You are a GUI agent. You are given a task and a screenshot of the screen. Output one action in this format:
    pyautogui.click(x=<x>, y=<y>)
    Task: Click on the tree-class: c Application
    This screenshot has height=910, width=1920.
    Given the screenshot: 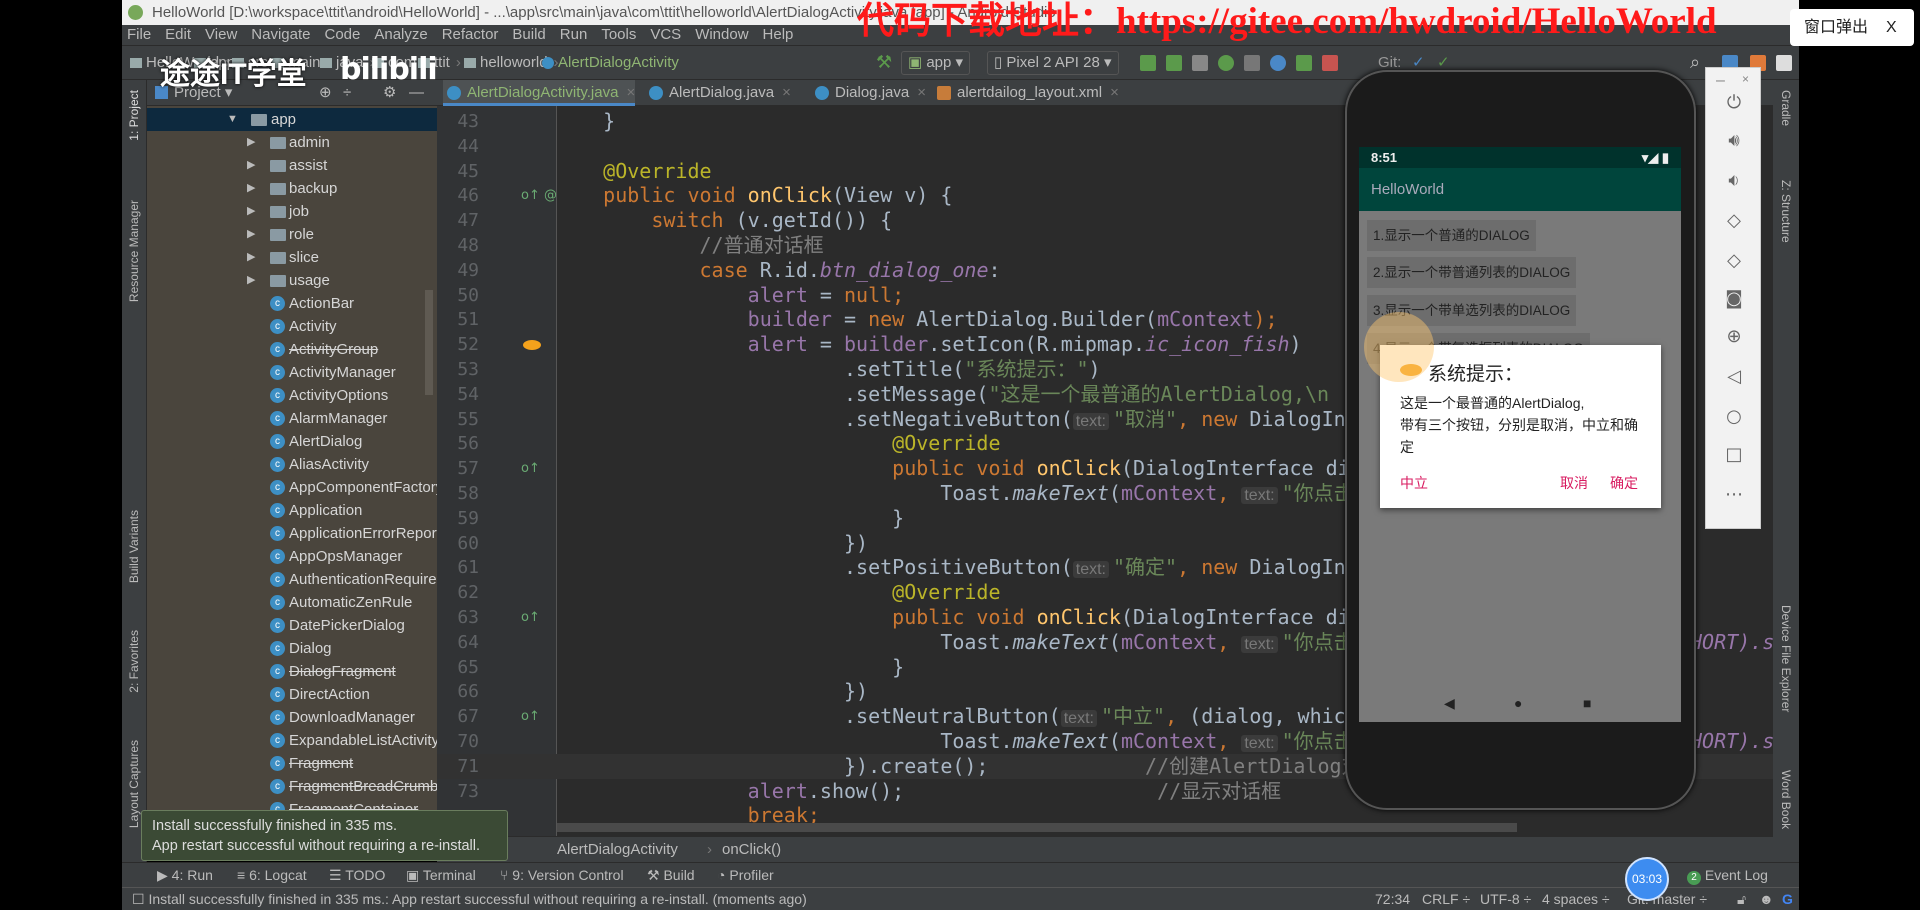 What is the action you would take?
    pyautogui.click(x=292, y=510)
    